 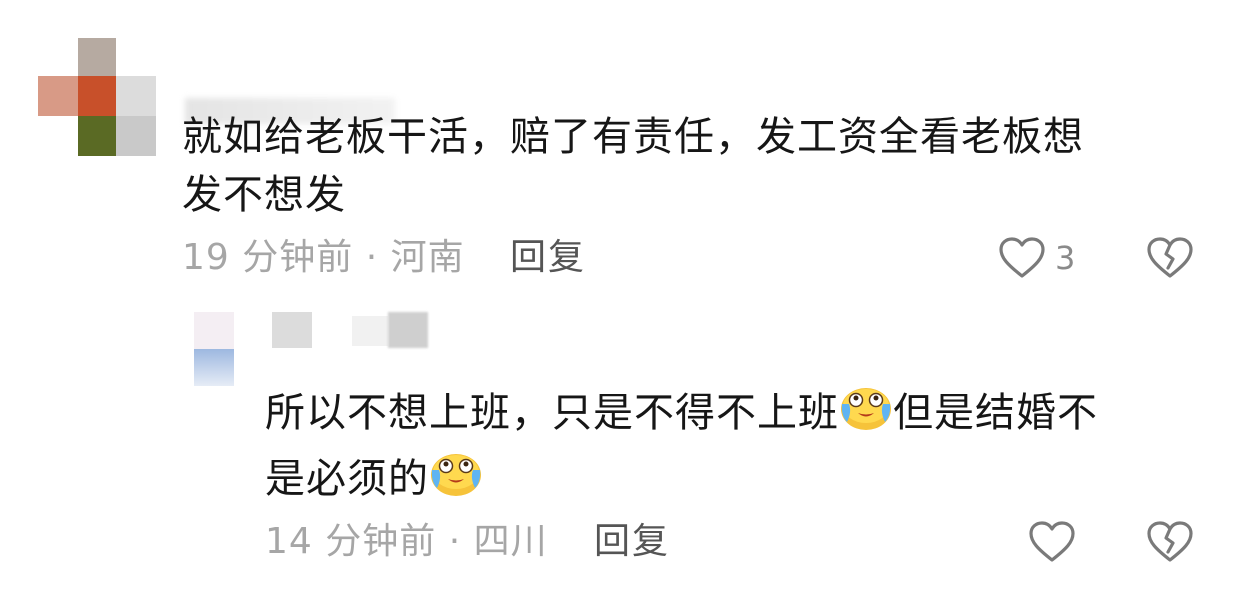 I want to click on comment-text-line: 是必须的, so click(x=681, y=481).